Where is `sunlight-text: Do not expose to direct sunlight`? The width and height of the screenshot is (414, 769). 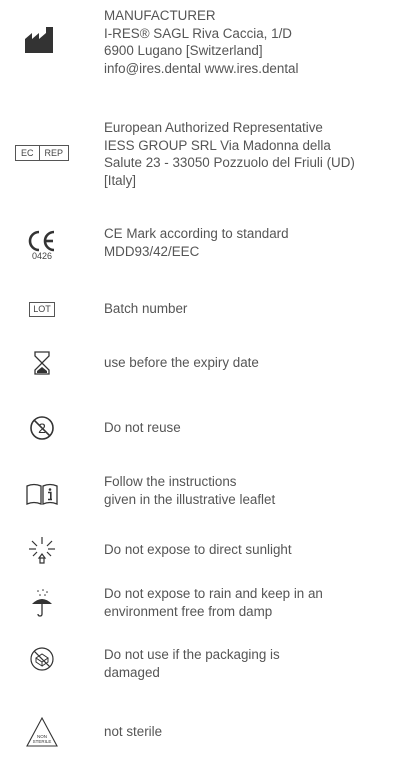
sunlight-text: Do not expose to direct sunlight is located at coordinates (198, 549).